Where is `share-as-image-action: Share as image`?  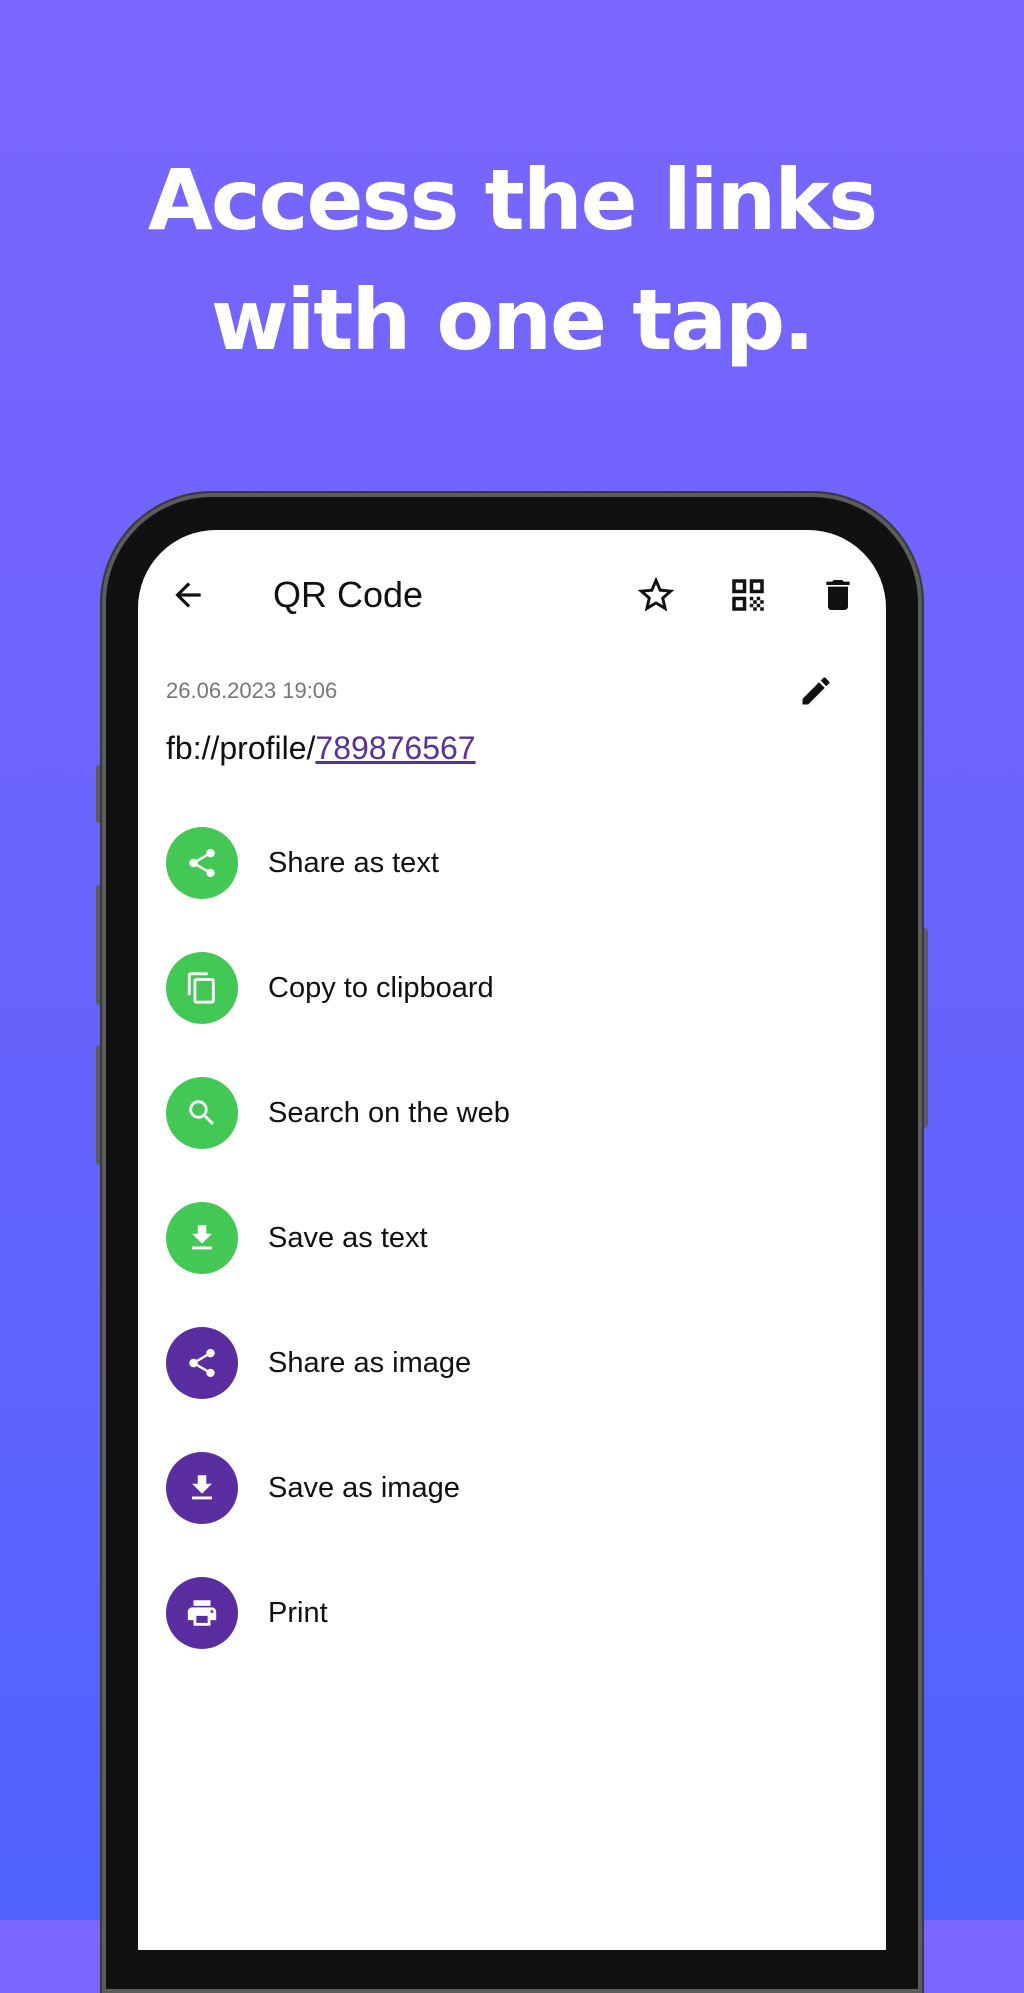
share-as-image-action: Share as image is located at coordinates (516, 1388).